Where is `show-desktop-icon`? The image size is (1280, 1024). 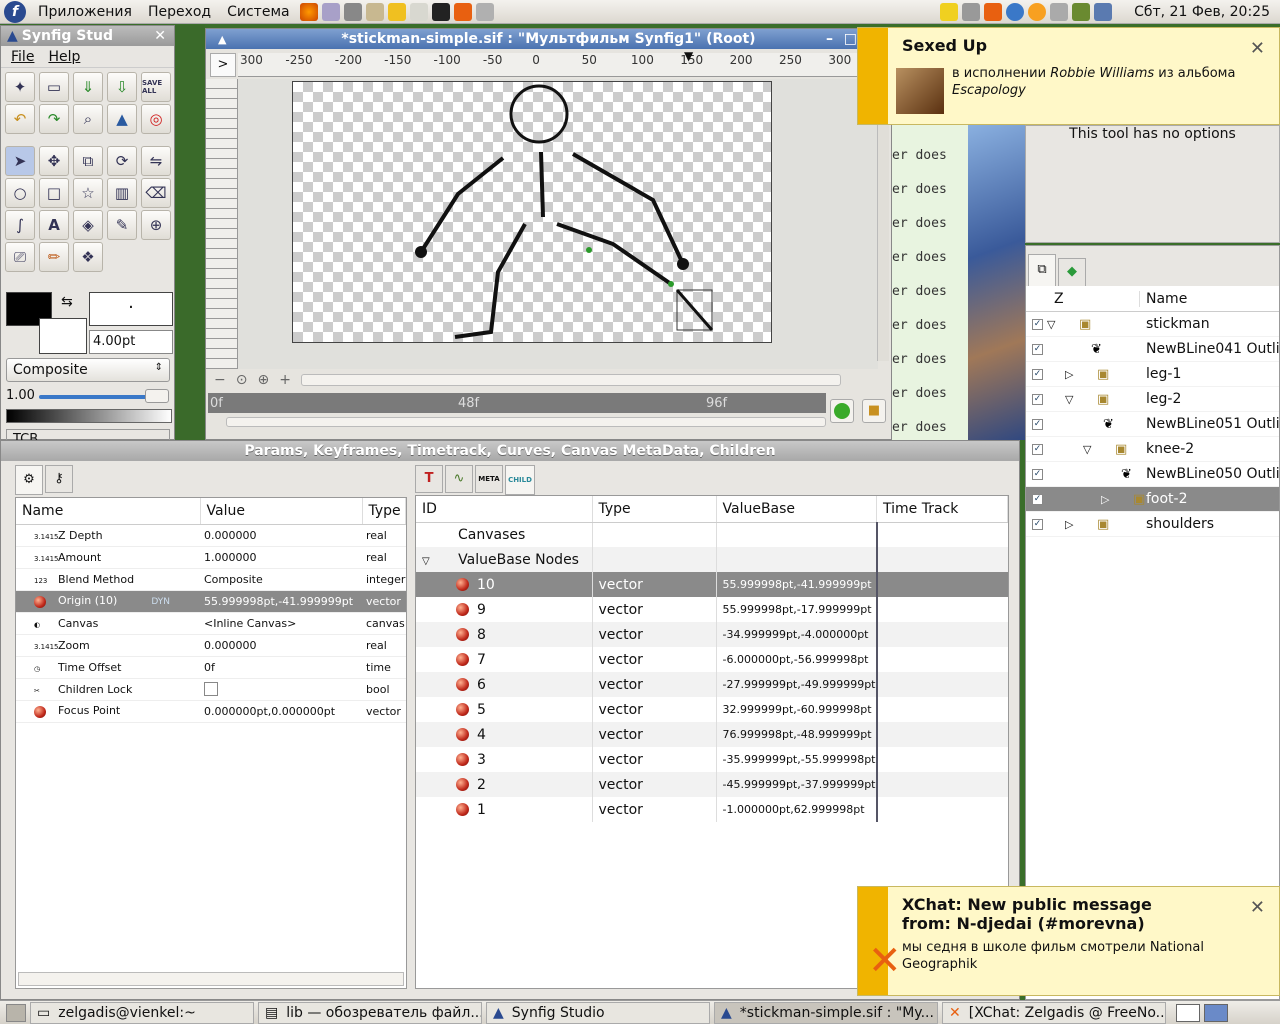
show-desktop-icon is located at coordinates (16, 1012).